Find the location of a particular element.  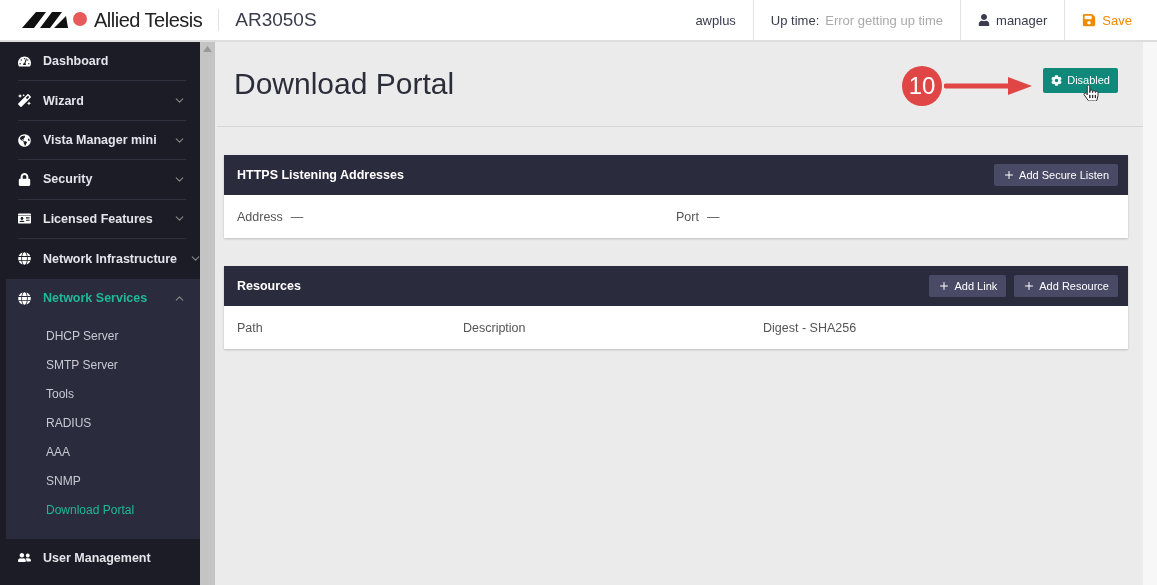

save-icon is located at coordinates (1089, 20).